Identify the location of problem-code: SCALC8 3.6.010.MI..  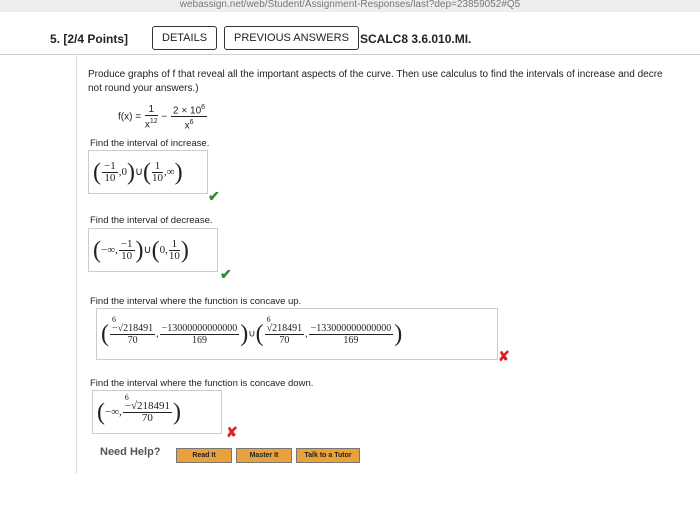
(416, 39).